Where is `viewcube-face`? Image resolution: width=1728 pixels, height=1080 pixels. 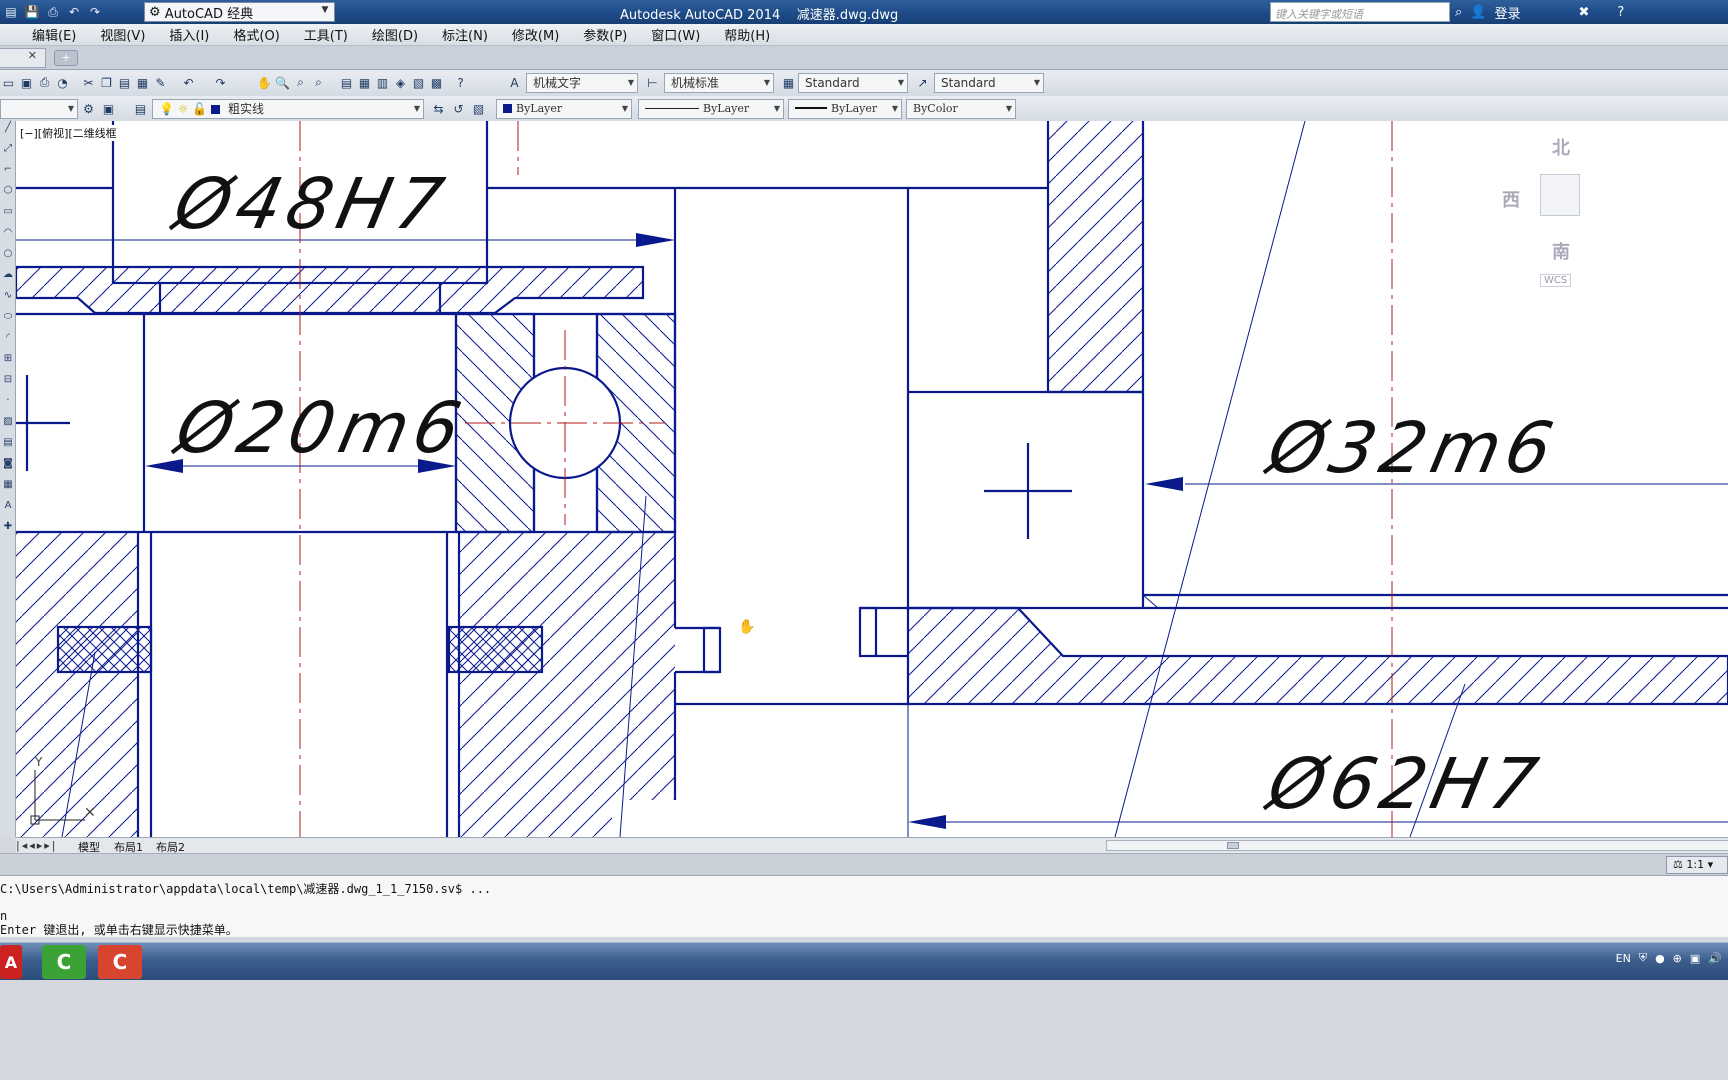 viewcube-face is located at coordinates (1560, 195).